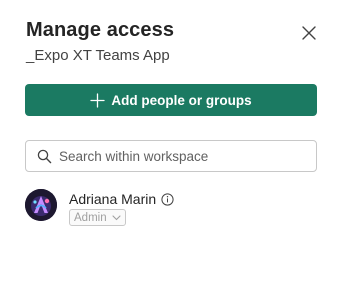  Describe the element at coordinates (100, 30) in the screenshot. I see `panel-title: Manage access` at that location.